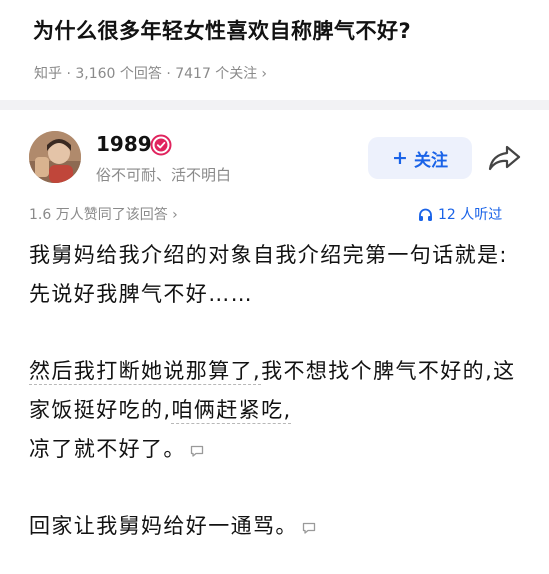 This screenshot has height=574, width=549. I want to click on question-meta-text: 知乎 · 3,160 个回答 · 7417 个关注, so click(146, 74).